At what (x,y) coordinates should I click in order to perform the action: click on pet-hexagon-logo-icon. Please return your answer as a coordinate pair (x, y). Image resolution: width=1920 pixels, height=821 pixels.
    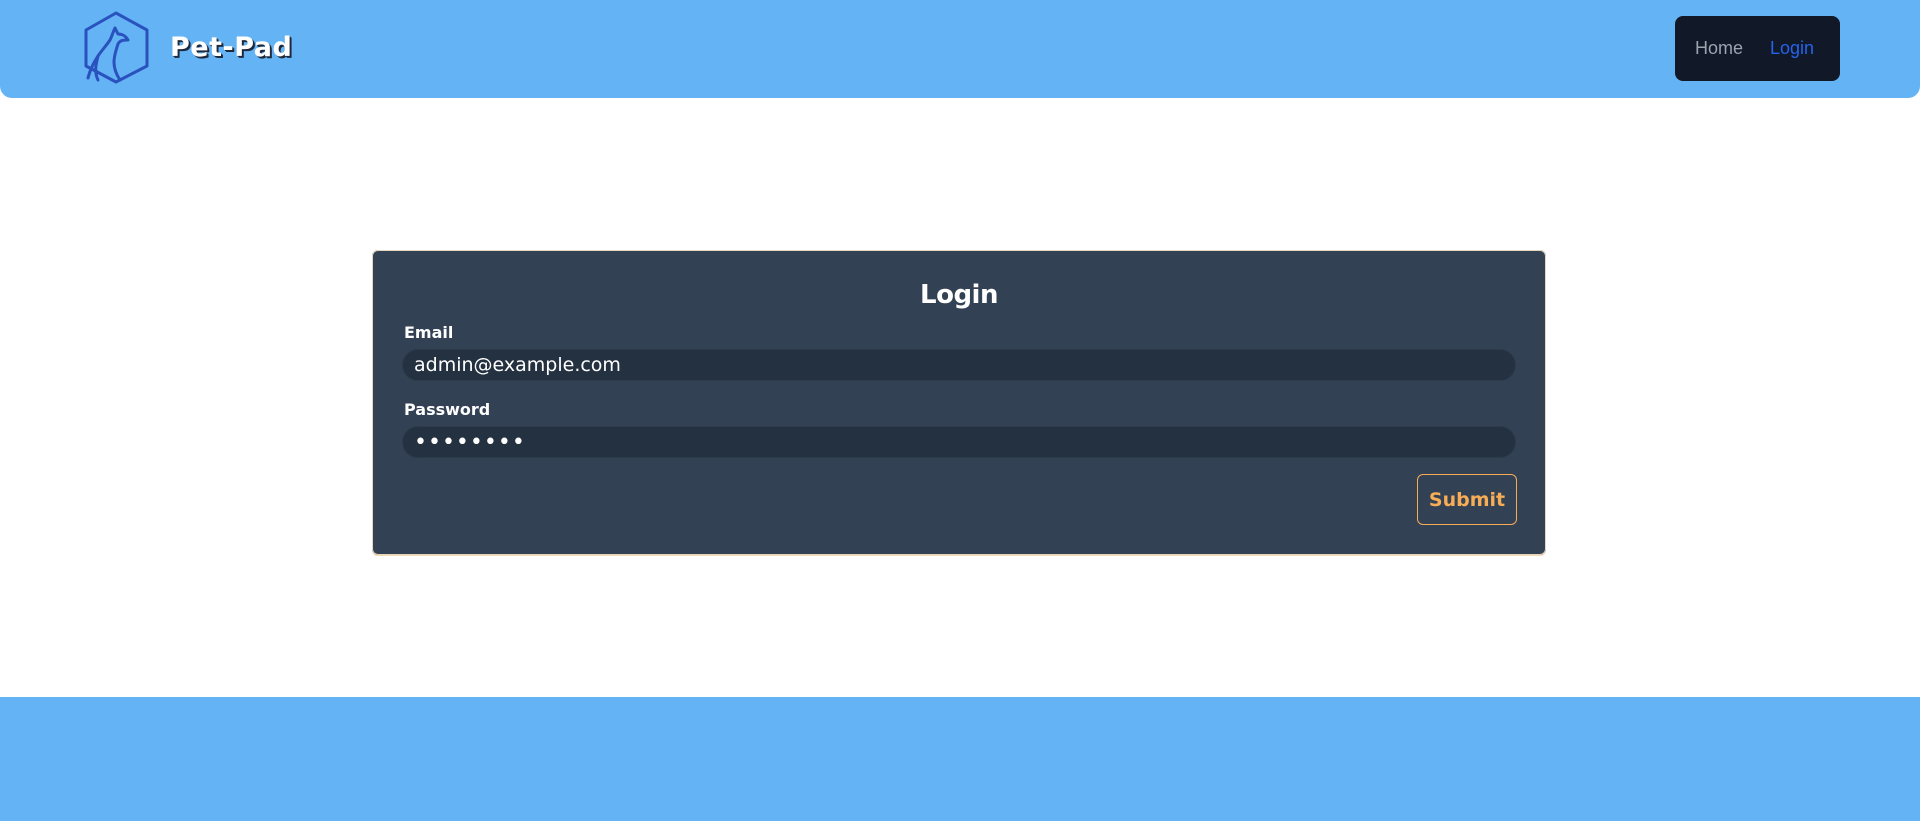
    Looking at the image, I should click on (116, 47).